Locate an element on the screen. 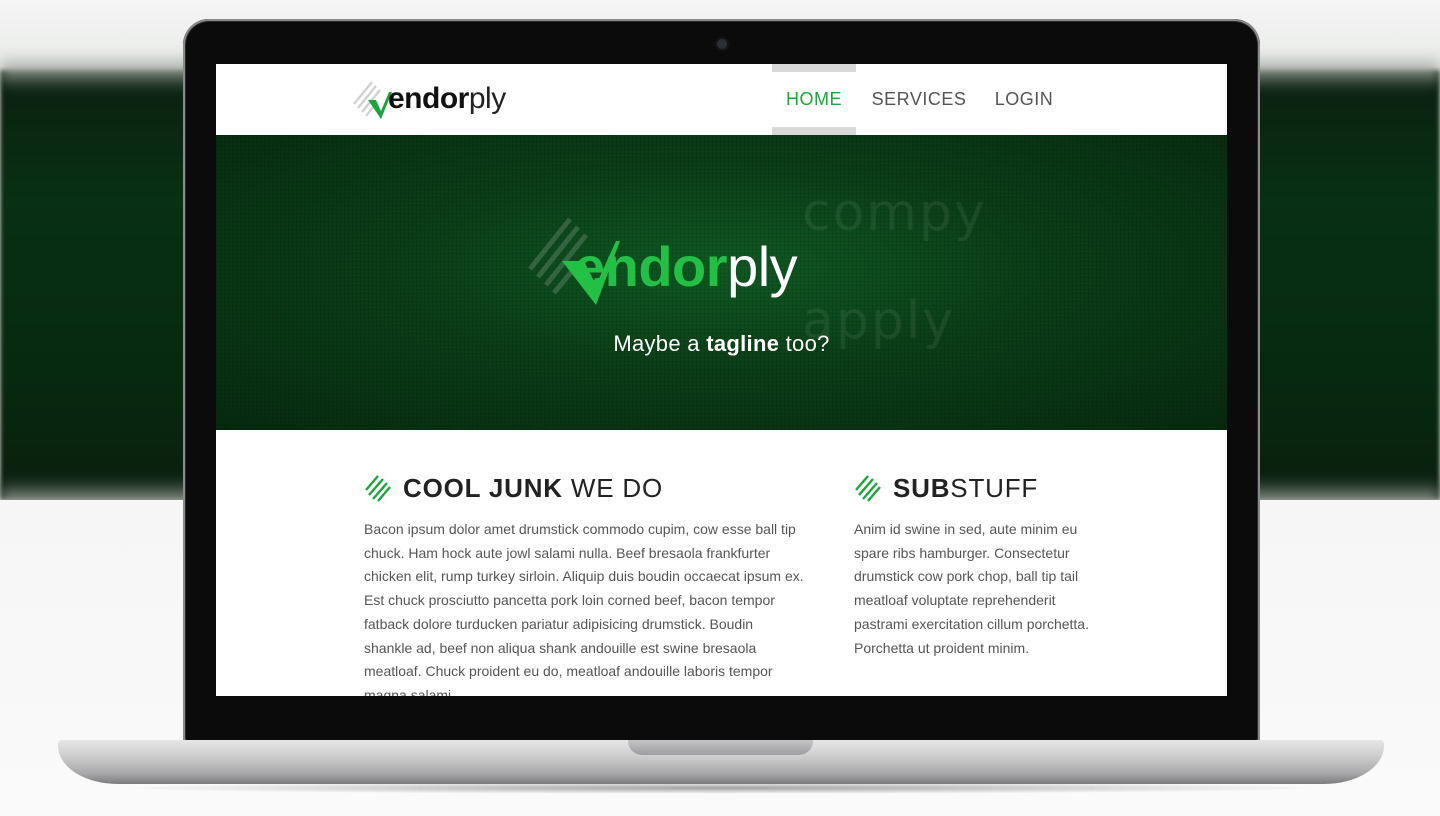 The height and width of the screenshot is (816, 1440). tagline-before: Maybe a is located at coordinates (660, 343).